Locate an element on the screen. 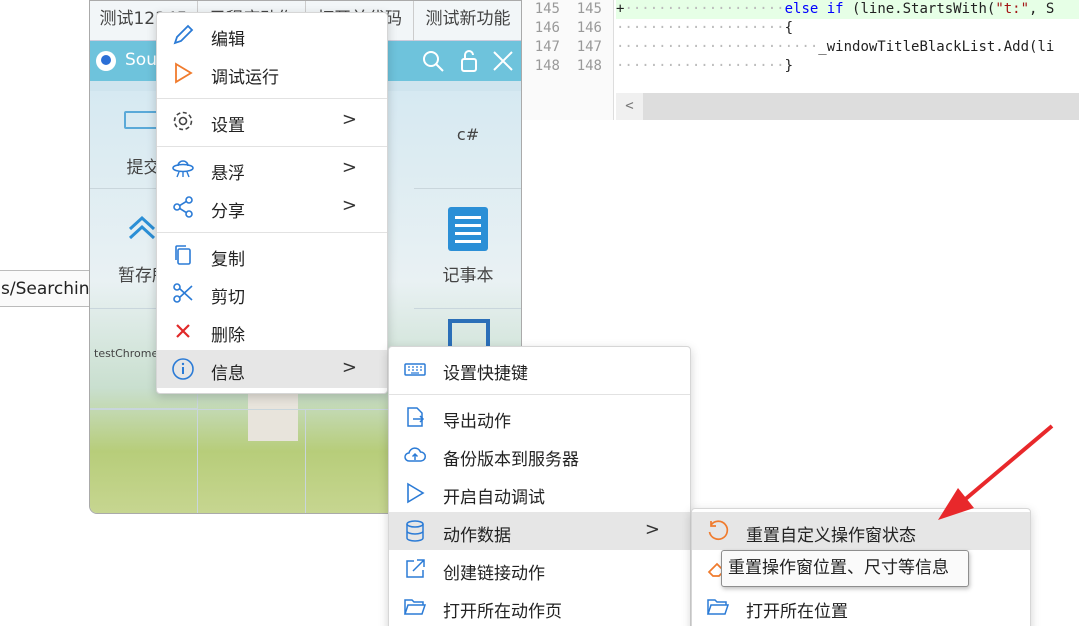  export-icon is located at coordinates (415, 417).